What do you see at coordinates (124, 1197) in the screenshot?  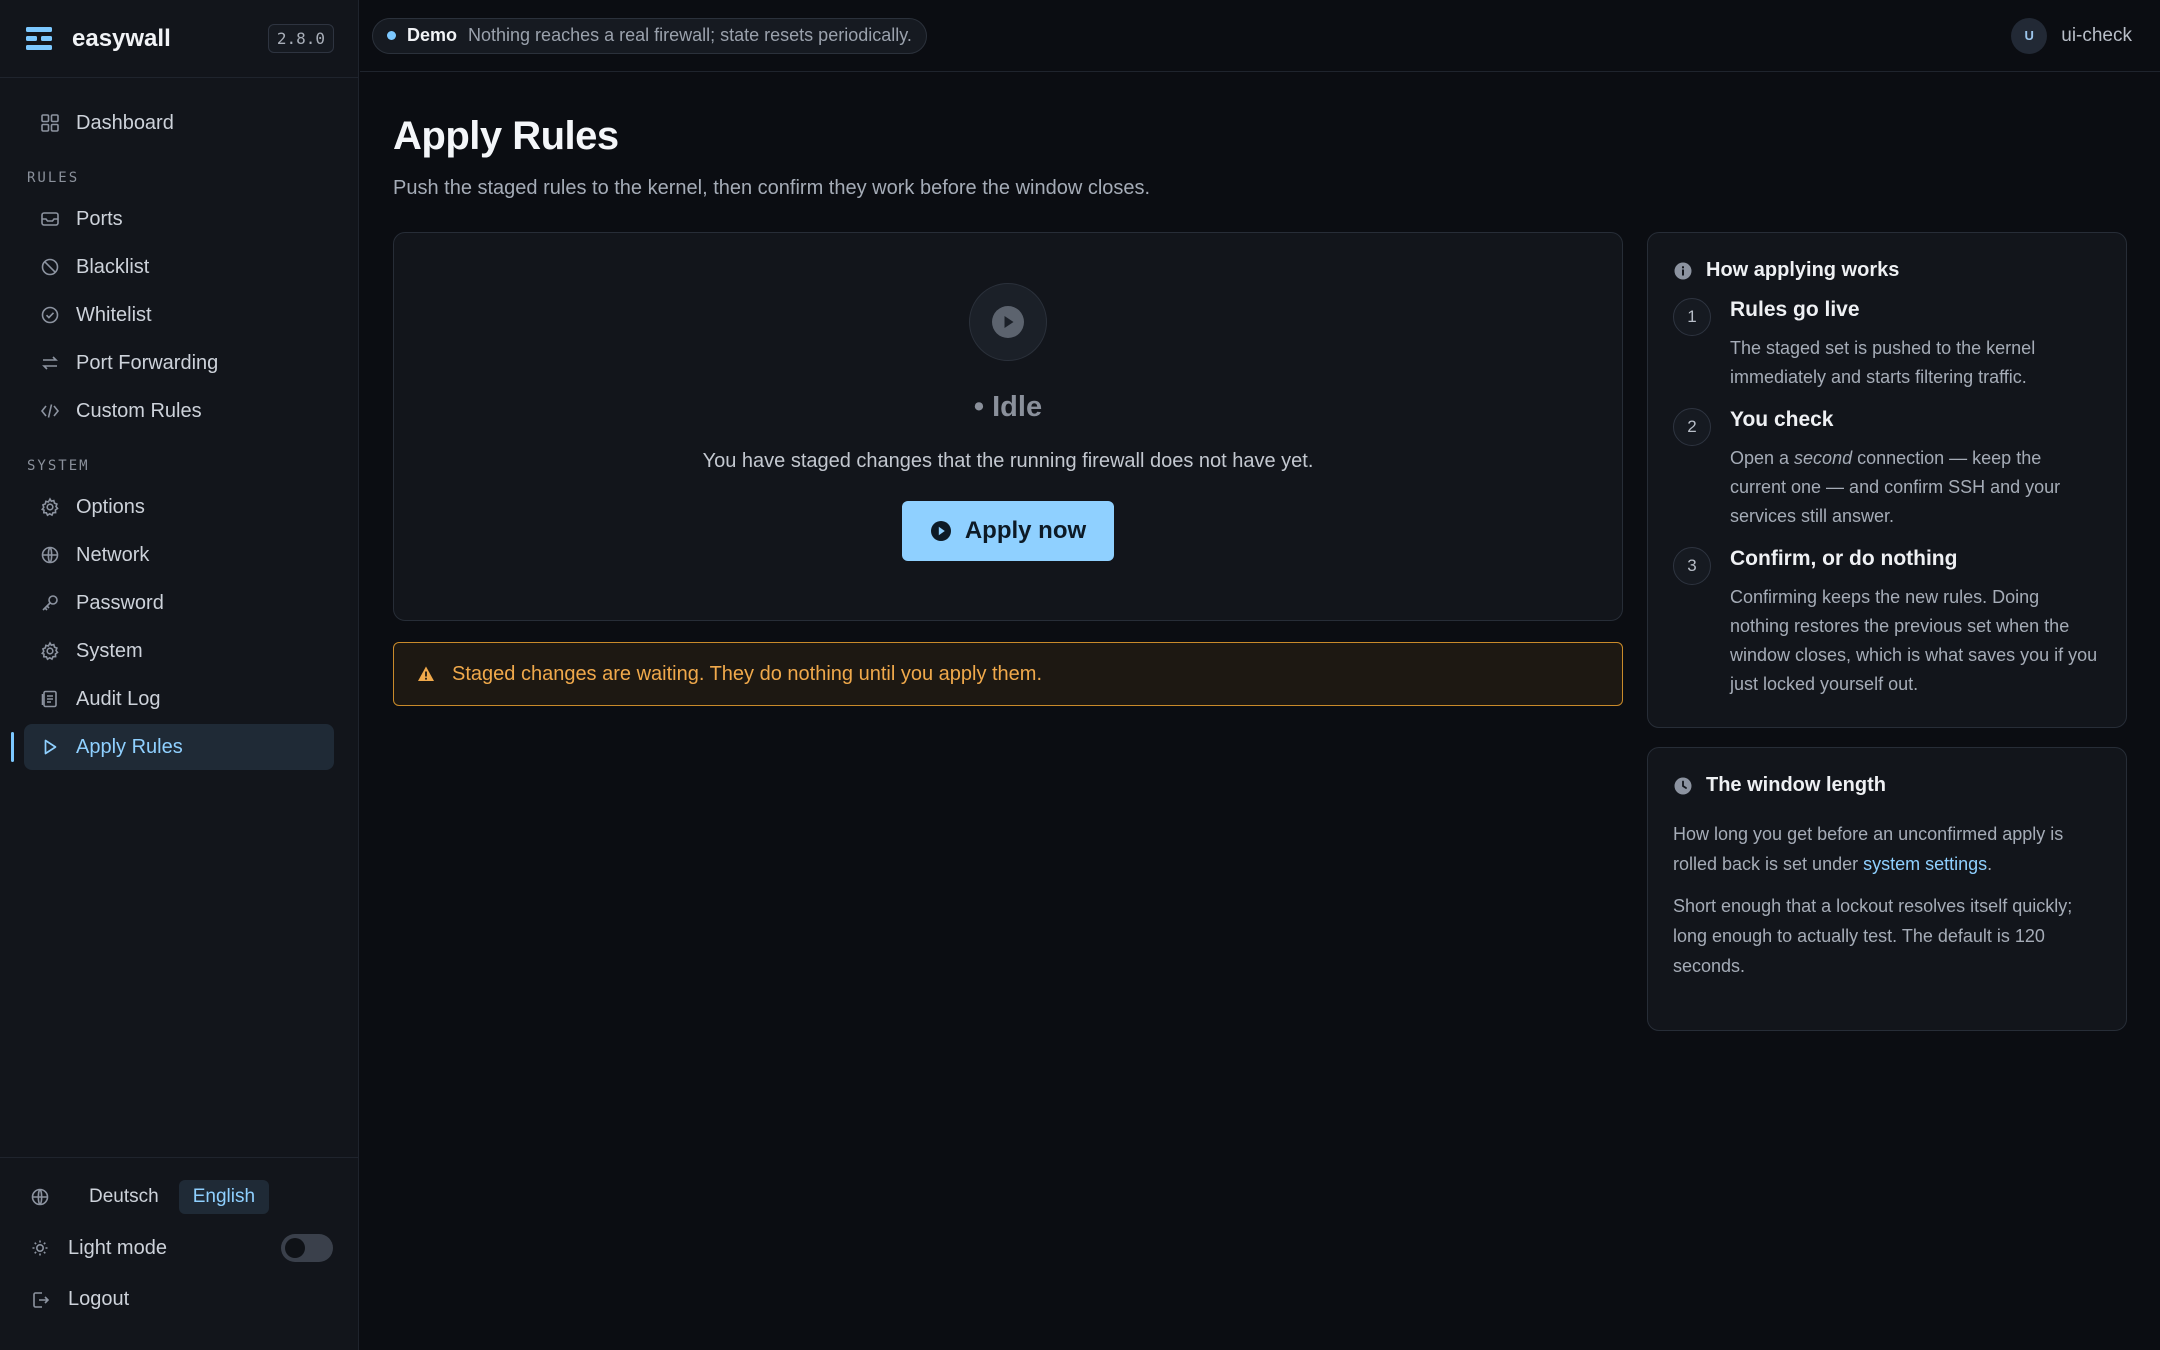 I see `language-option-deutsch: Deutsch` at bounding box center [124, 1197].